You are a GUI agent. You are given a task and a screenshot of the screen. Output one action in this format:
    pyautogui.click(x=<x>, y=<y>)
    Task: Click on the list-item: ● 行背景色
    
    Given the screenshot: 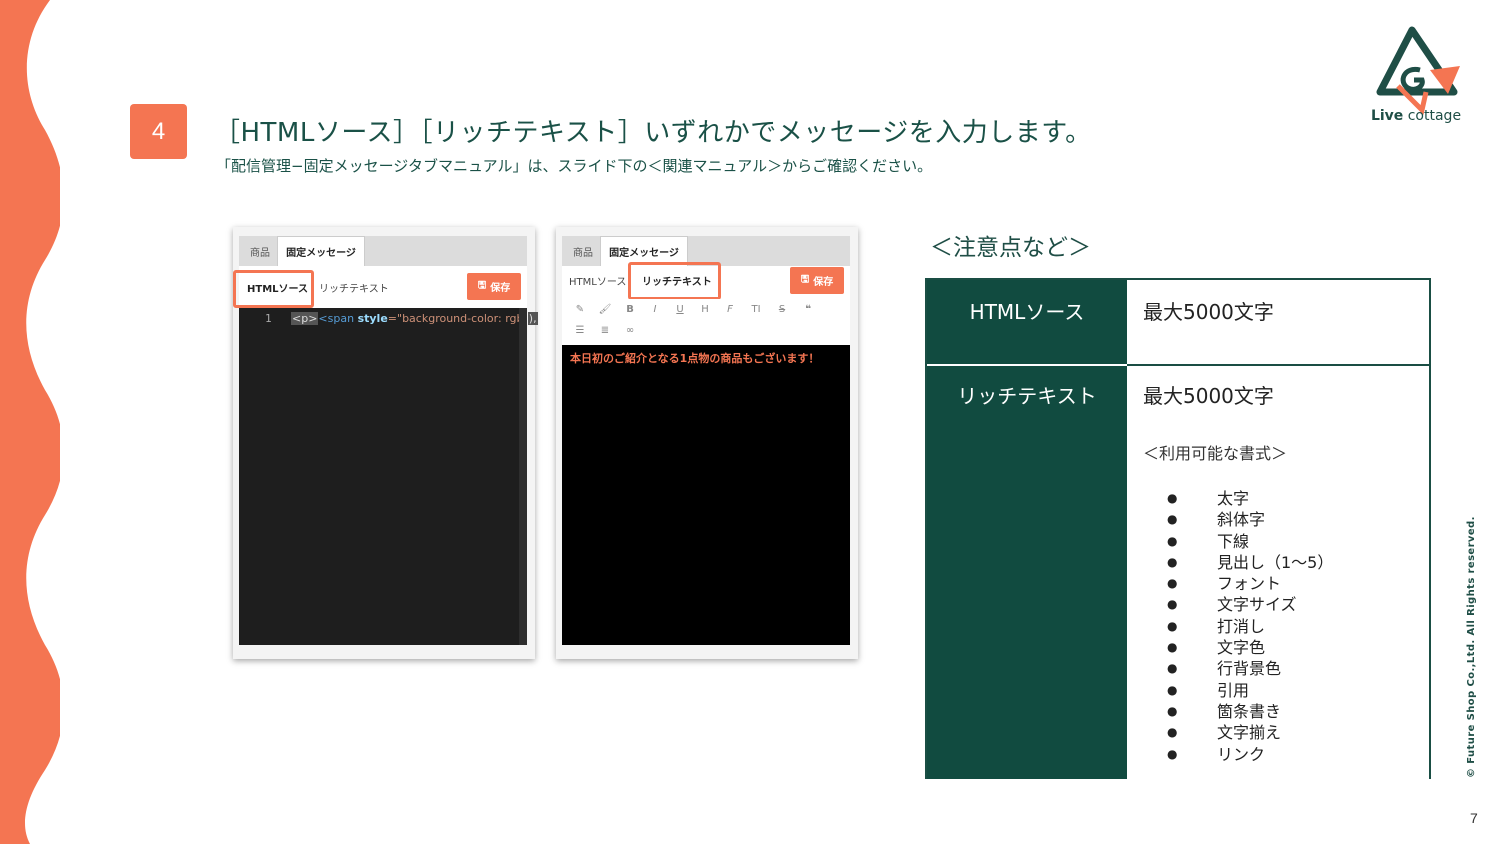 What is the action you would take?
    pyautogui.click(x=1224, y=669)
    